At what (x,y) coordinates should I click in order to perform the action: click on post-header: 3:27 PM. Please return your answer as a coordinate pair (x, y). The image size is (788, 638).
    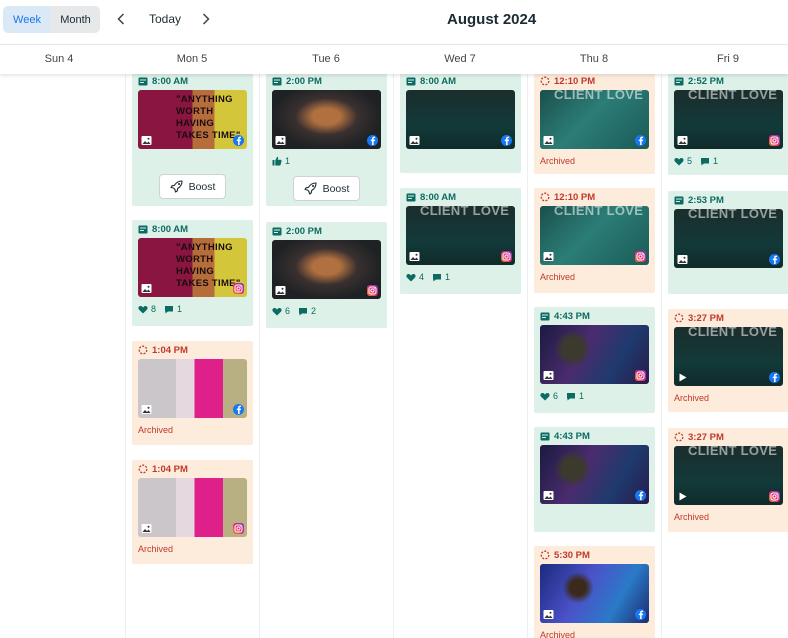
    Looking at the image, I should click on (728, 318).